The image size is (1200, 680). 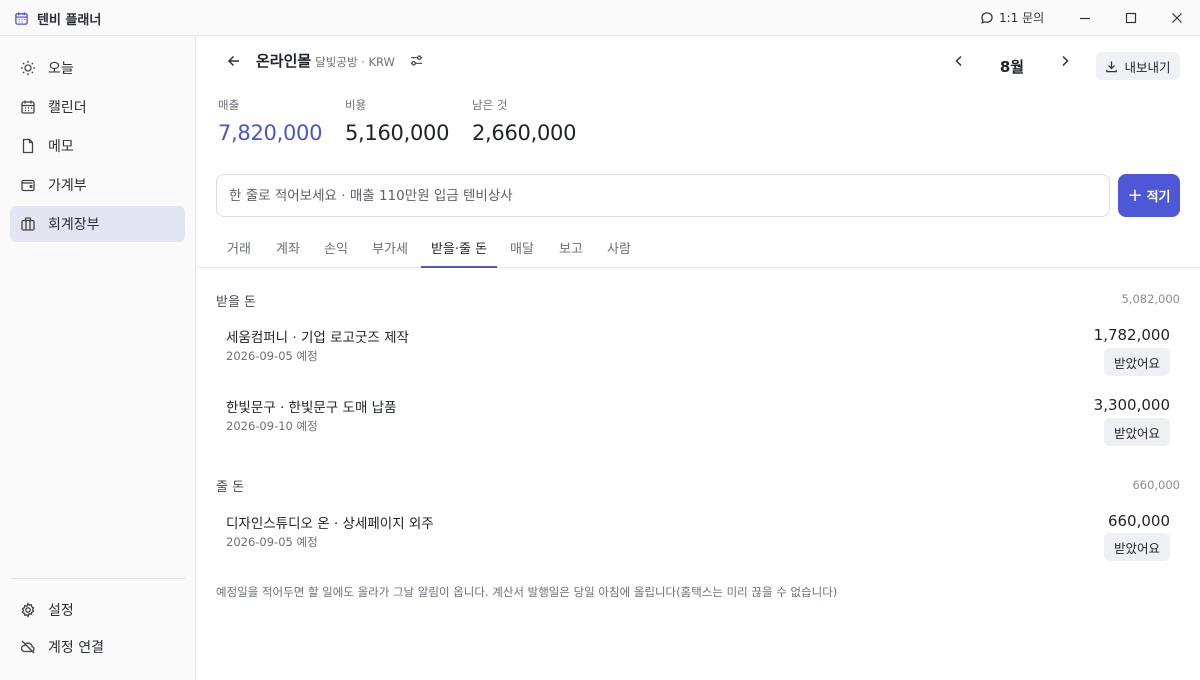 What do you see at coordinates (28, 68) in the screenshot?
I see `sun-icon` at bounding box center [28, 68].